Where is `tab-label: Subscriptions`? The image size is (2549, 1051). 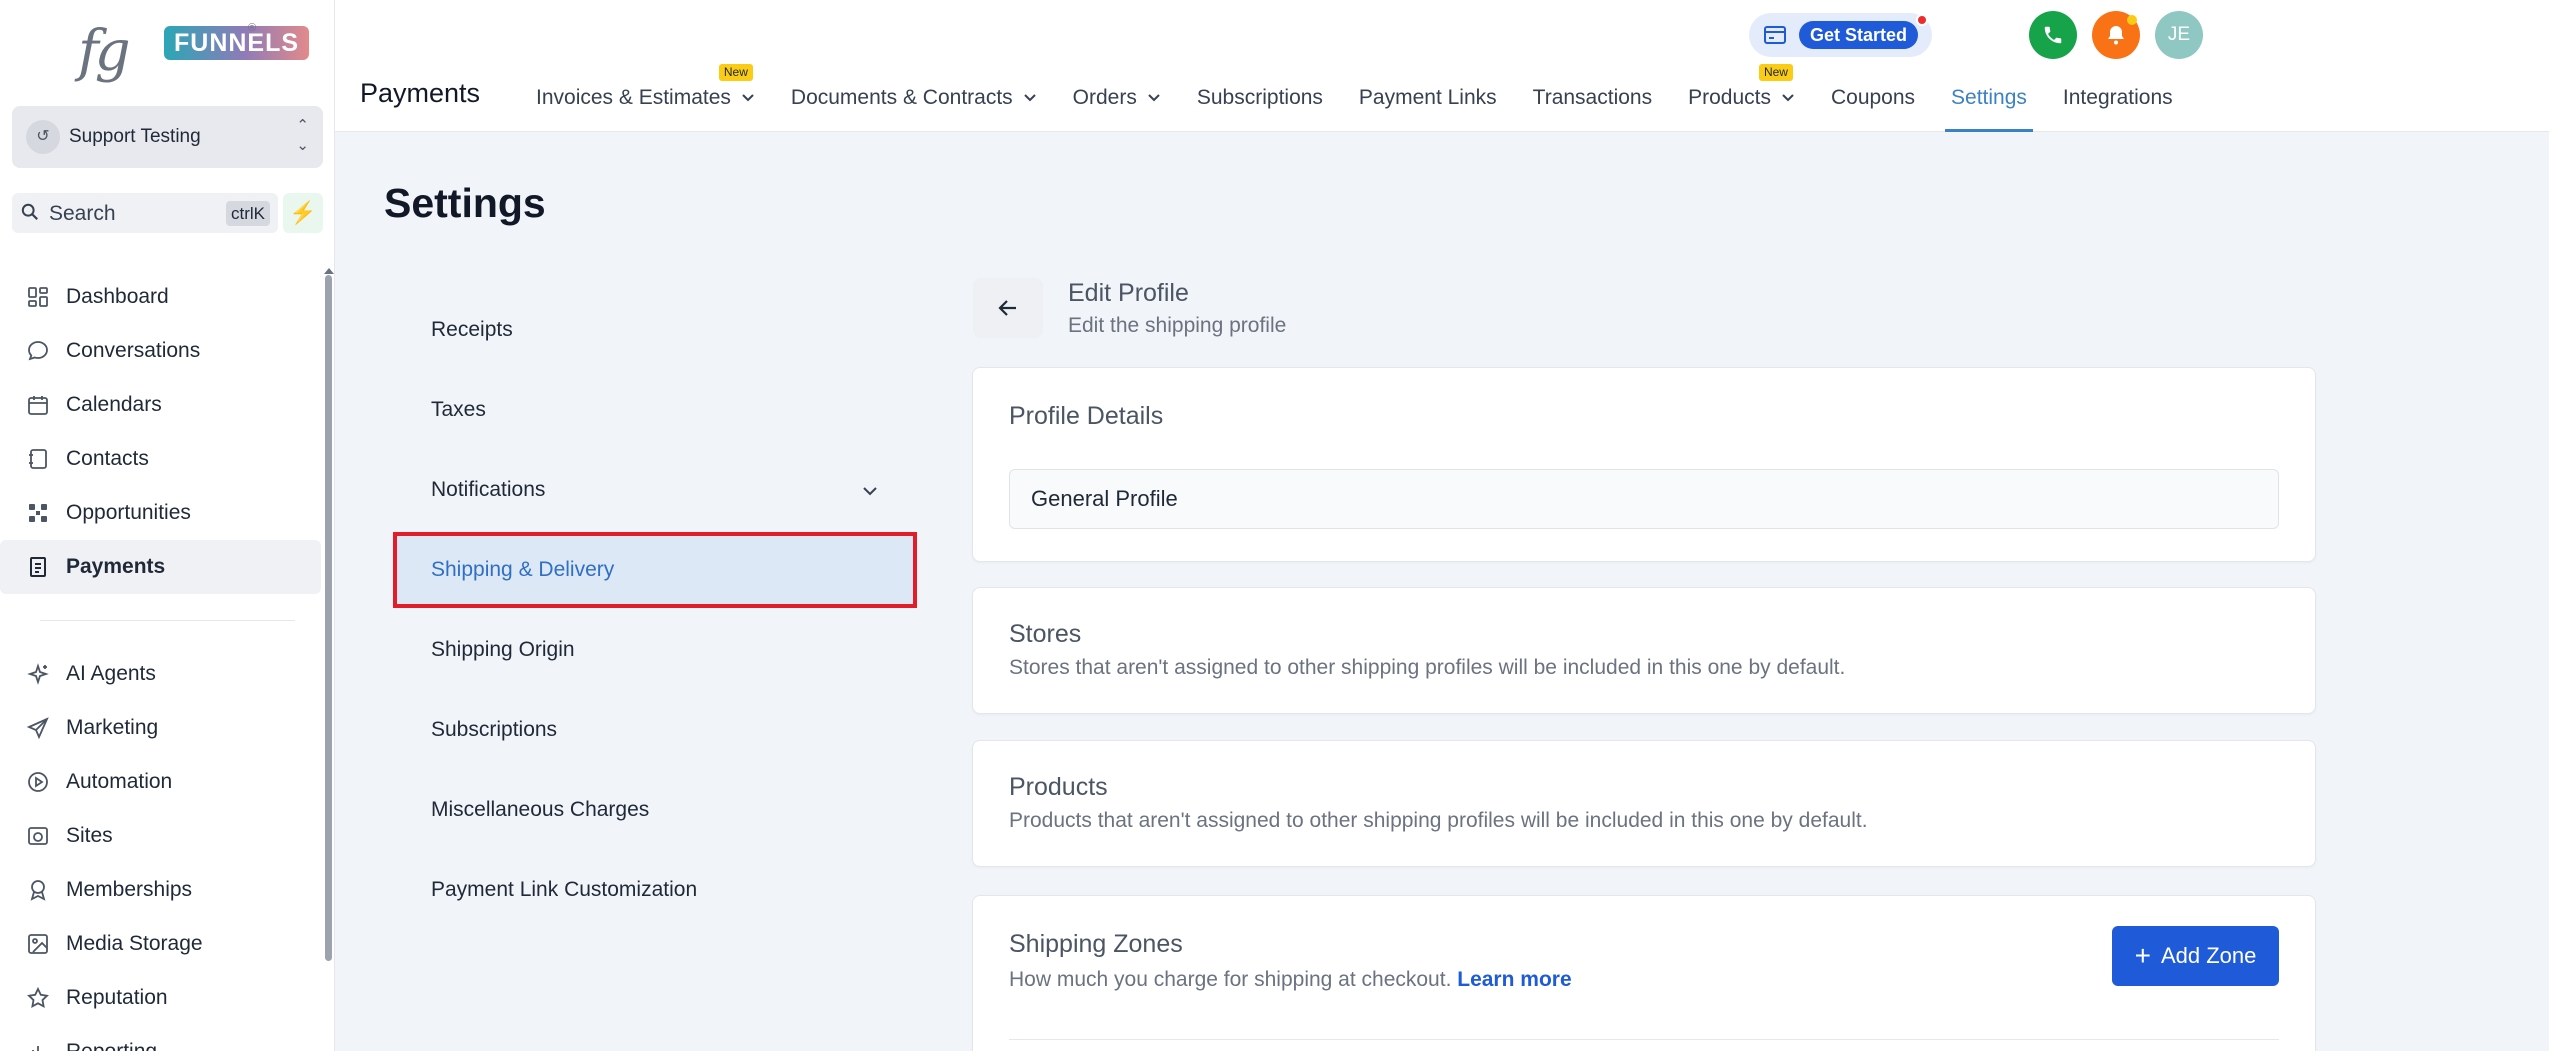
tab-label: Subscriptions is located at coordinates (1259, 97).